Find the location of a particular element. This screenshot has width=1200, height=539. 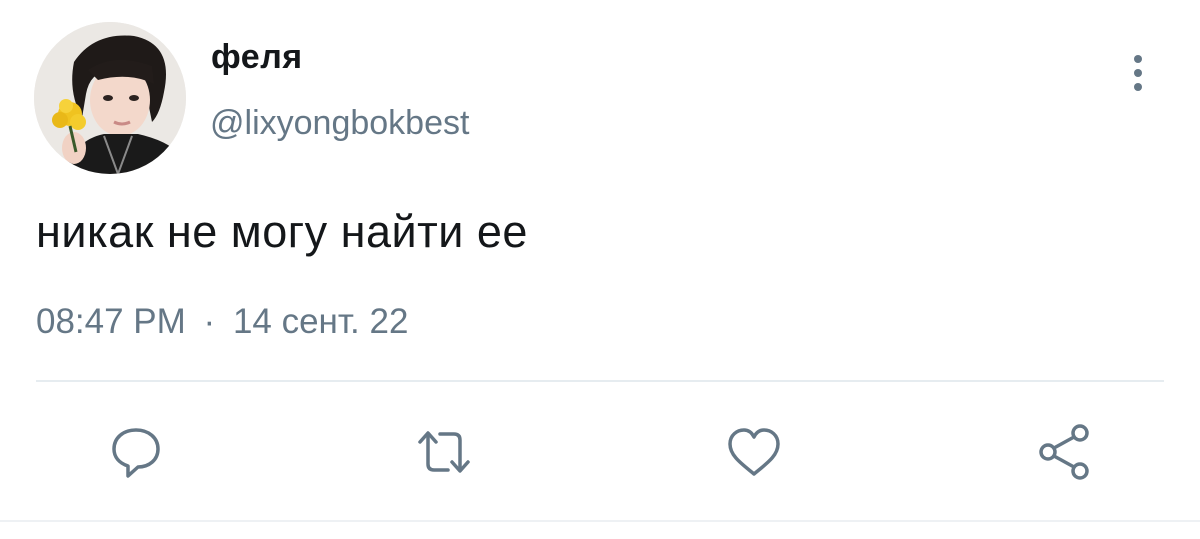

share-icon is located at coordinates (1064, 452).